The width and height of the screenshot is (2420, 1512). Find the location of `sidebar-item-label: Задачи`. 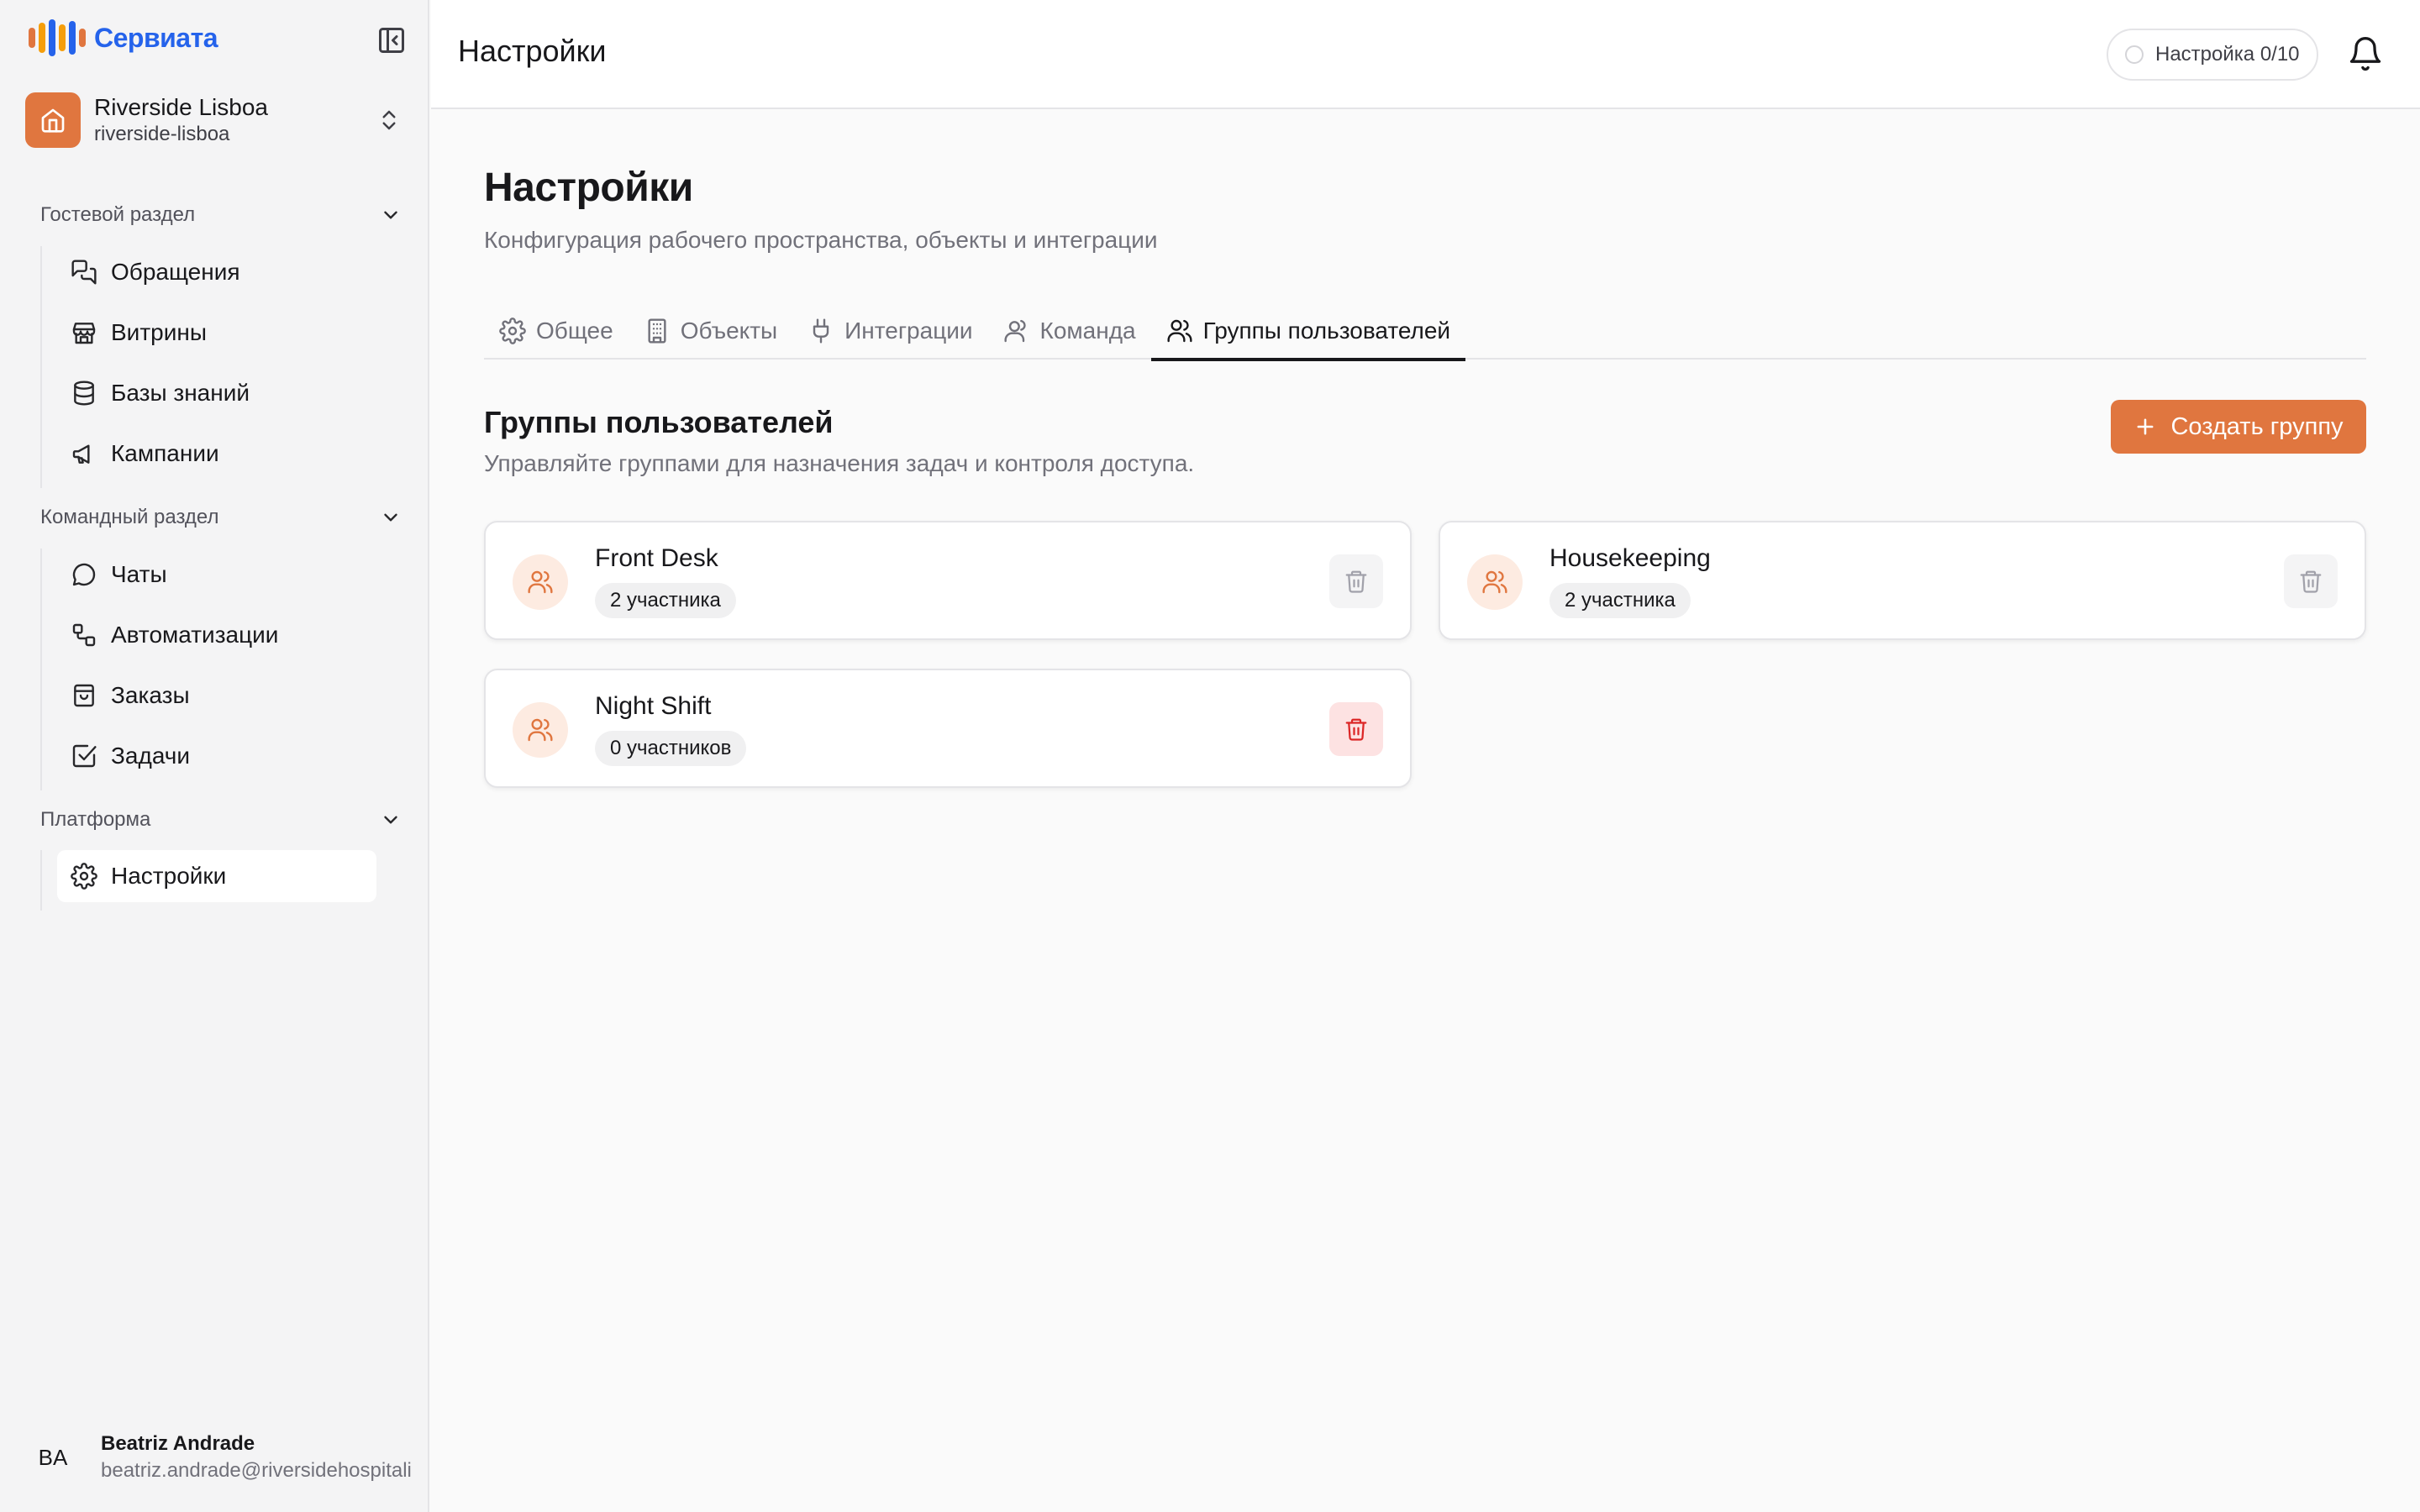

sidebar-item-label: Задачи is located at coordinates (151, 756).